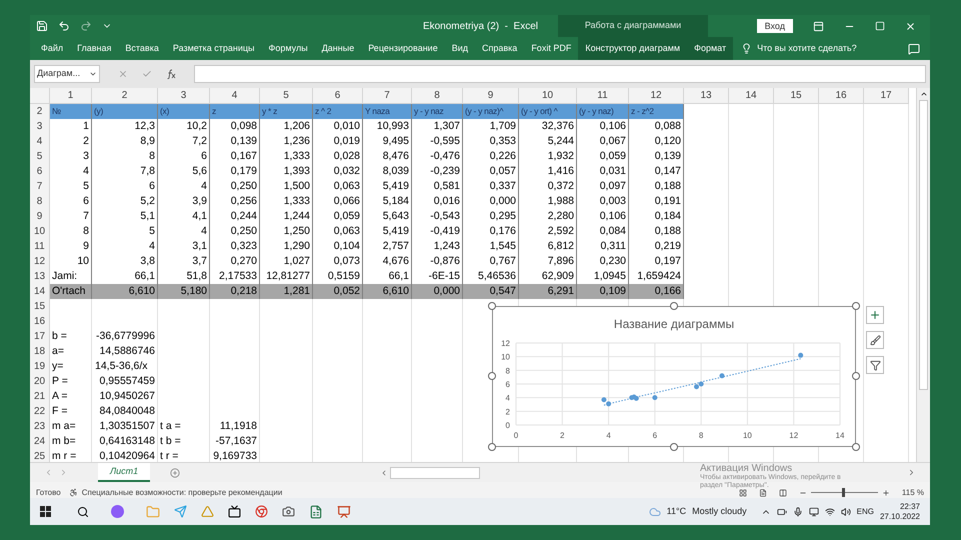  I want to click on battery-icon, so click(781, 511).